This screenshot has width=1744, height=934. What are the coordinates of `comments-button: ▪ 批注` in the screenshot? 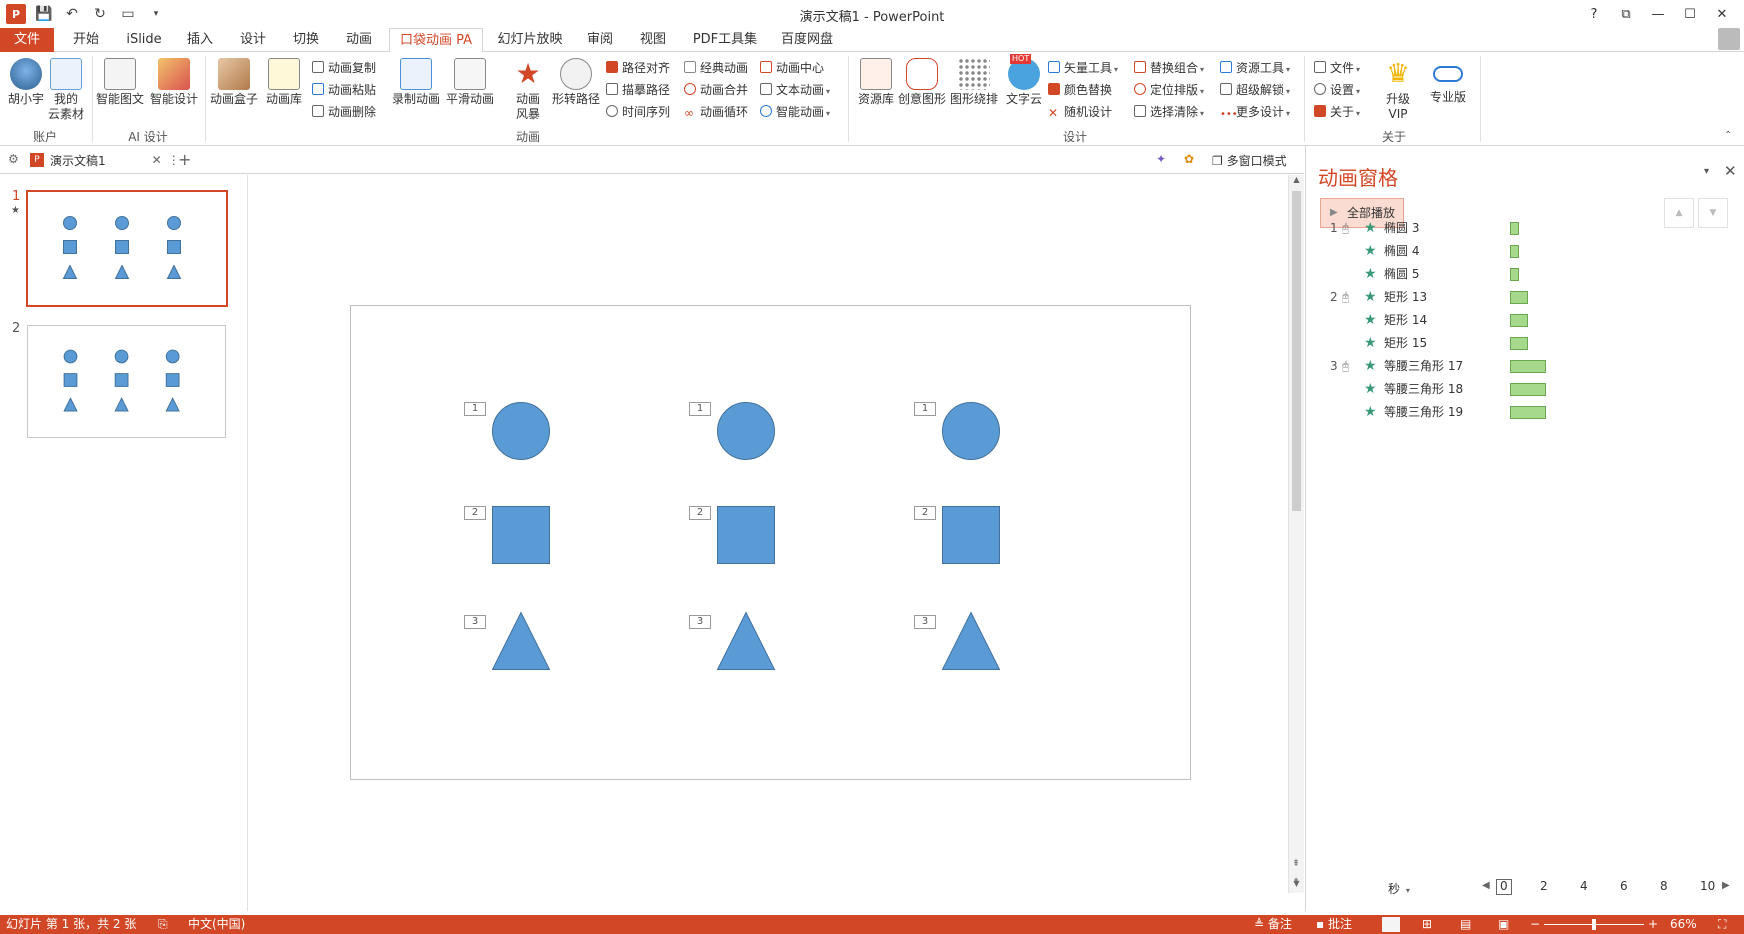 It's located at (1334, 924).